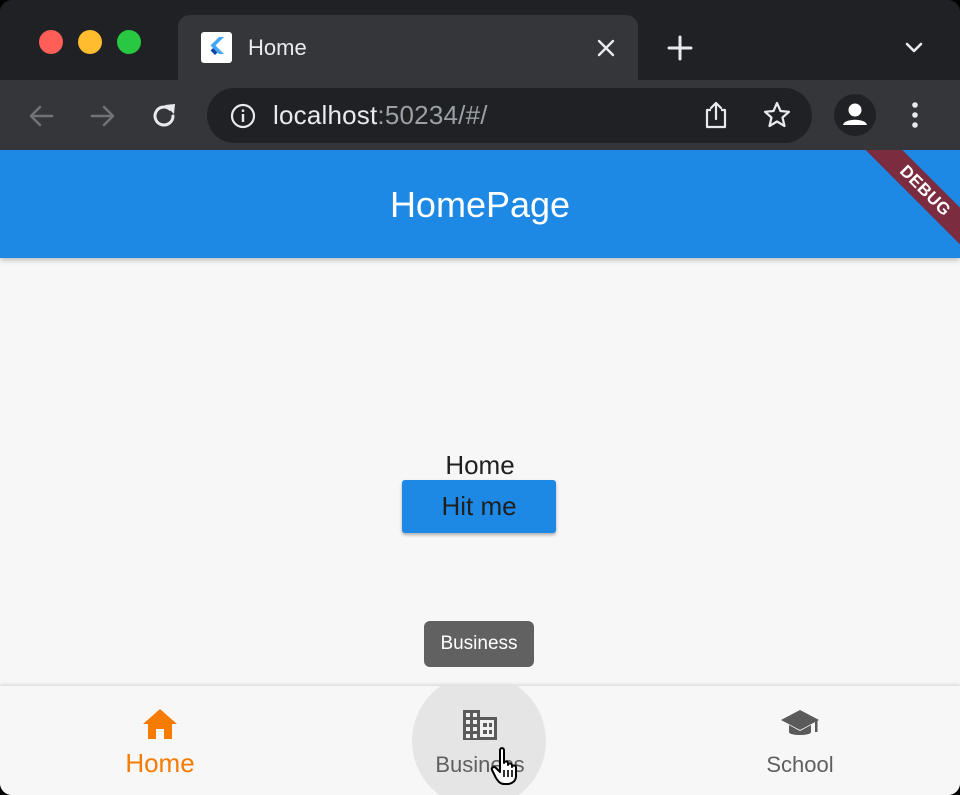  Describe the element at coordinates (325, 115) in the screenshot. I see `url-host: localhost` at that location.